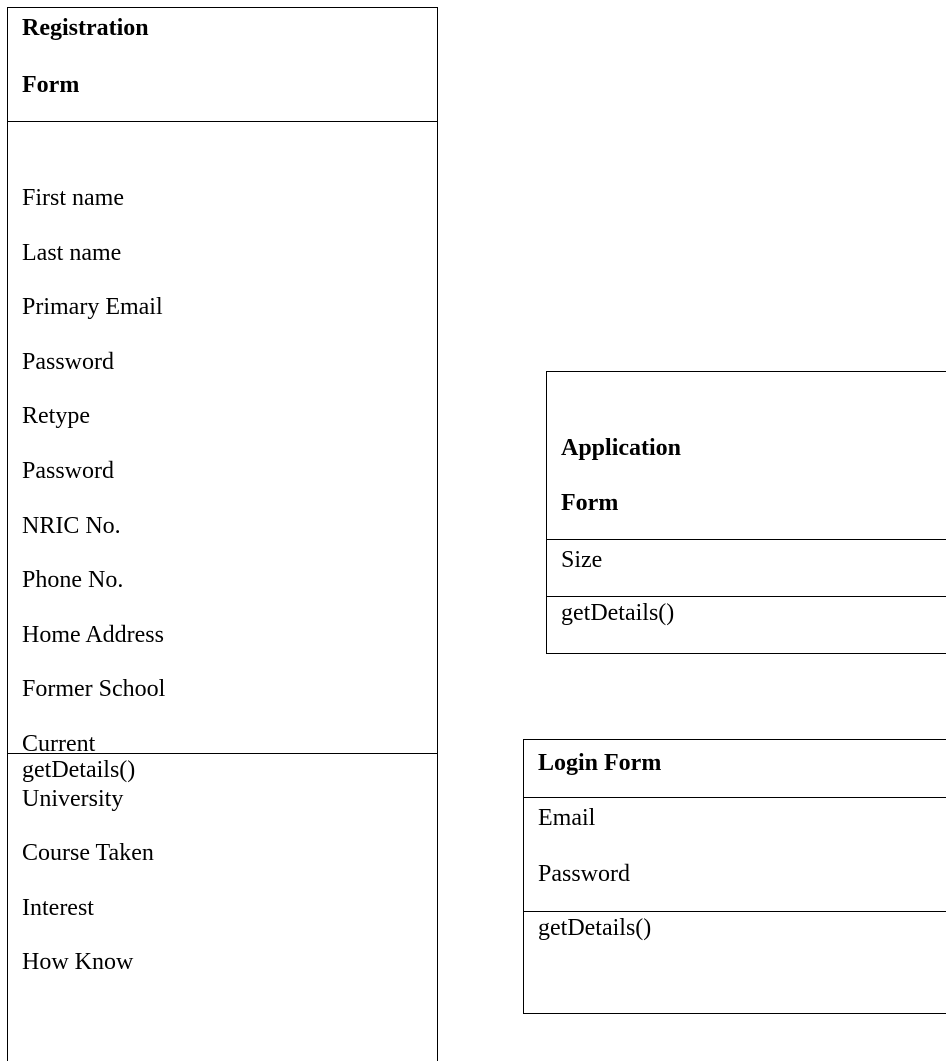 Image resolution: width=946 pixels, height=1062 pixels. I want to click on application-form-class: Application Form Size getDetails(), so click(746, 512).